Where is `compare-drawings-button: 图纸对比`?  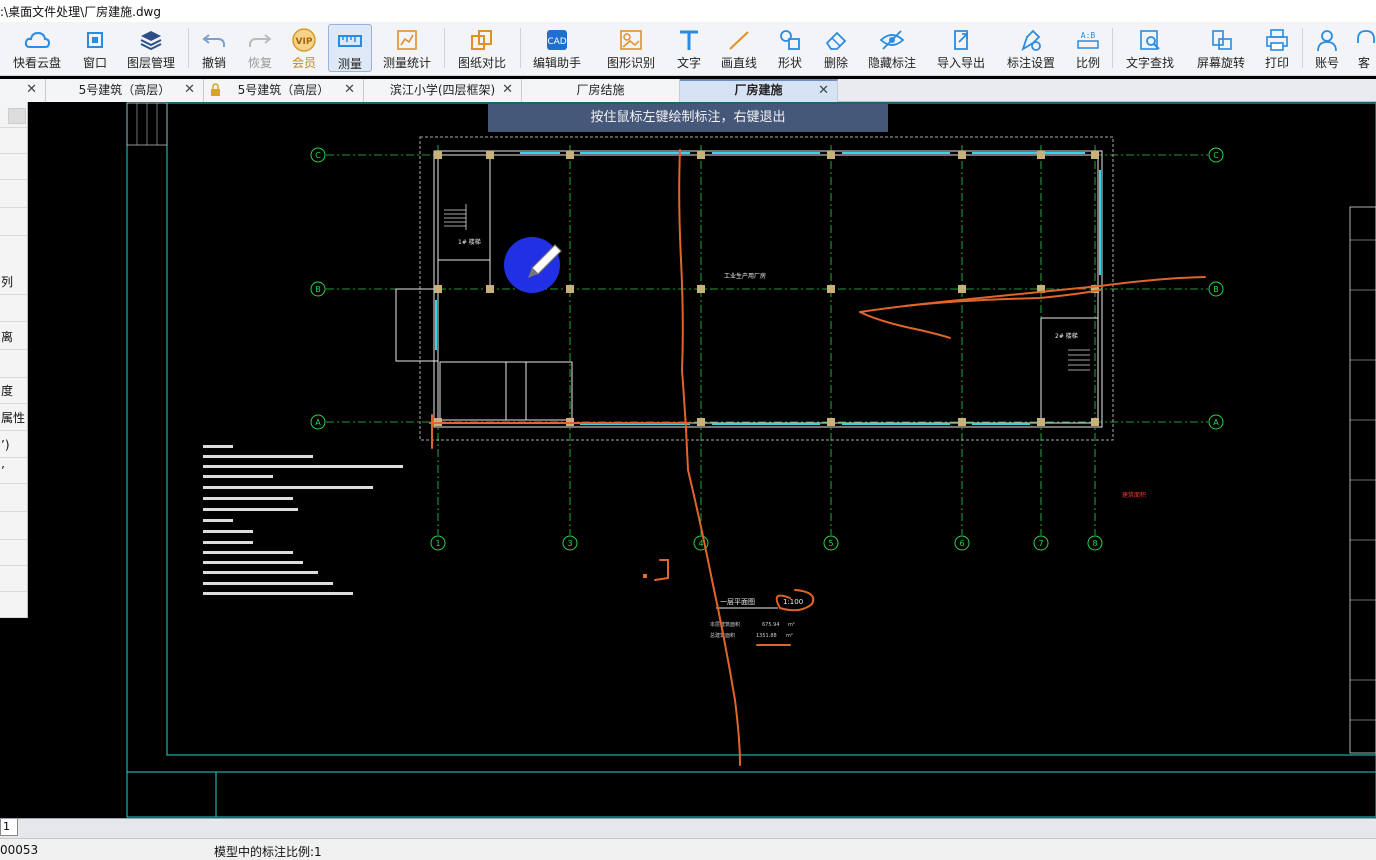 compare-drawings-button: 图纸对比 is located at coordinates (482, 48).